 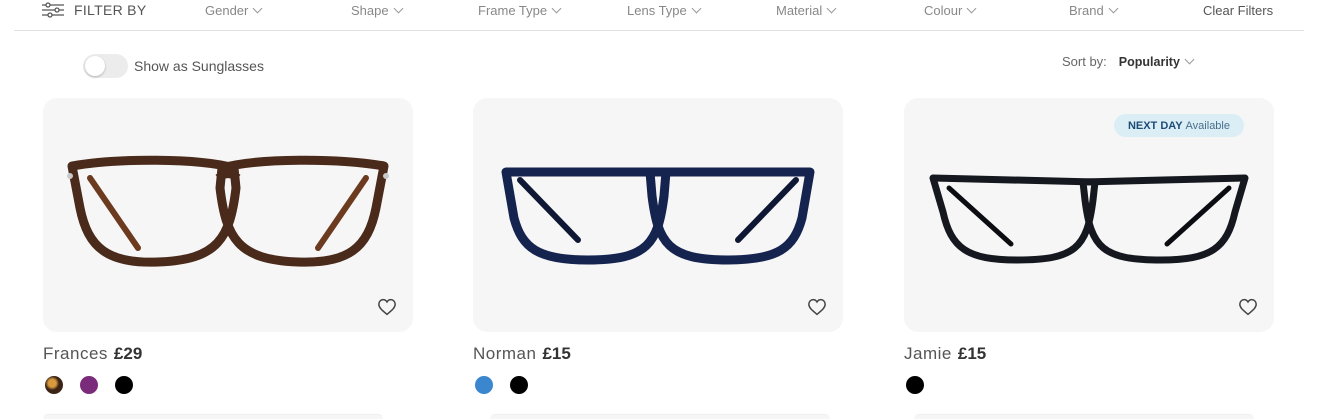 I want to click on sunglasses-toggle-row: Show as Sunglasses, so click(x=173, y=66).